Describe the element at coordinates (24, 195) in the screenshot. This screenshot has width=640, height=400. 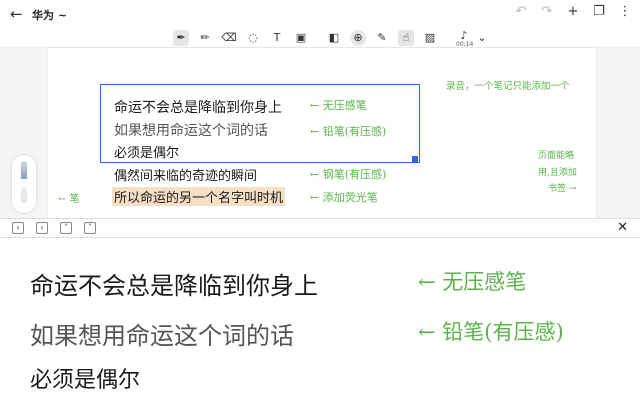
I see `pencil-icon` at that location.